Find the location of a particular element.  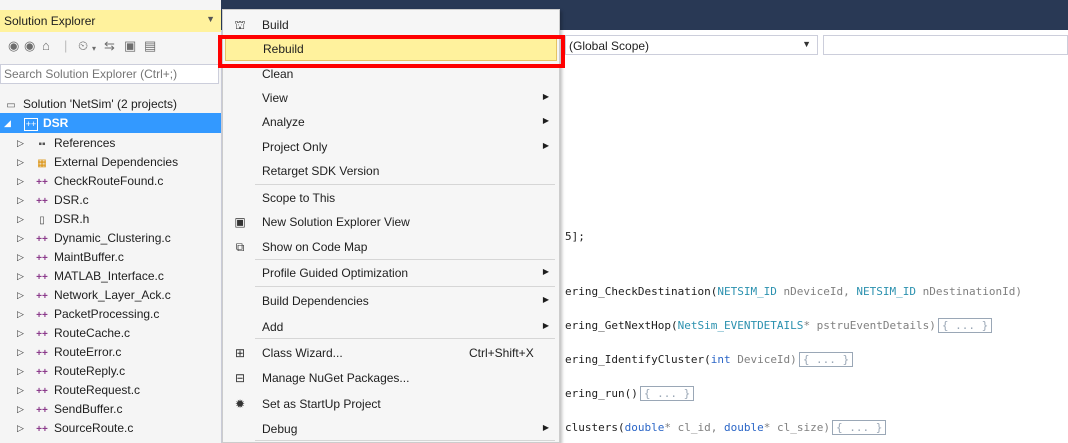

sync-icon: ⇆ is located at coordinates (109, 46).